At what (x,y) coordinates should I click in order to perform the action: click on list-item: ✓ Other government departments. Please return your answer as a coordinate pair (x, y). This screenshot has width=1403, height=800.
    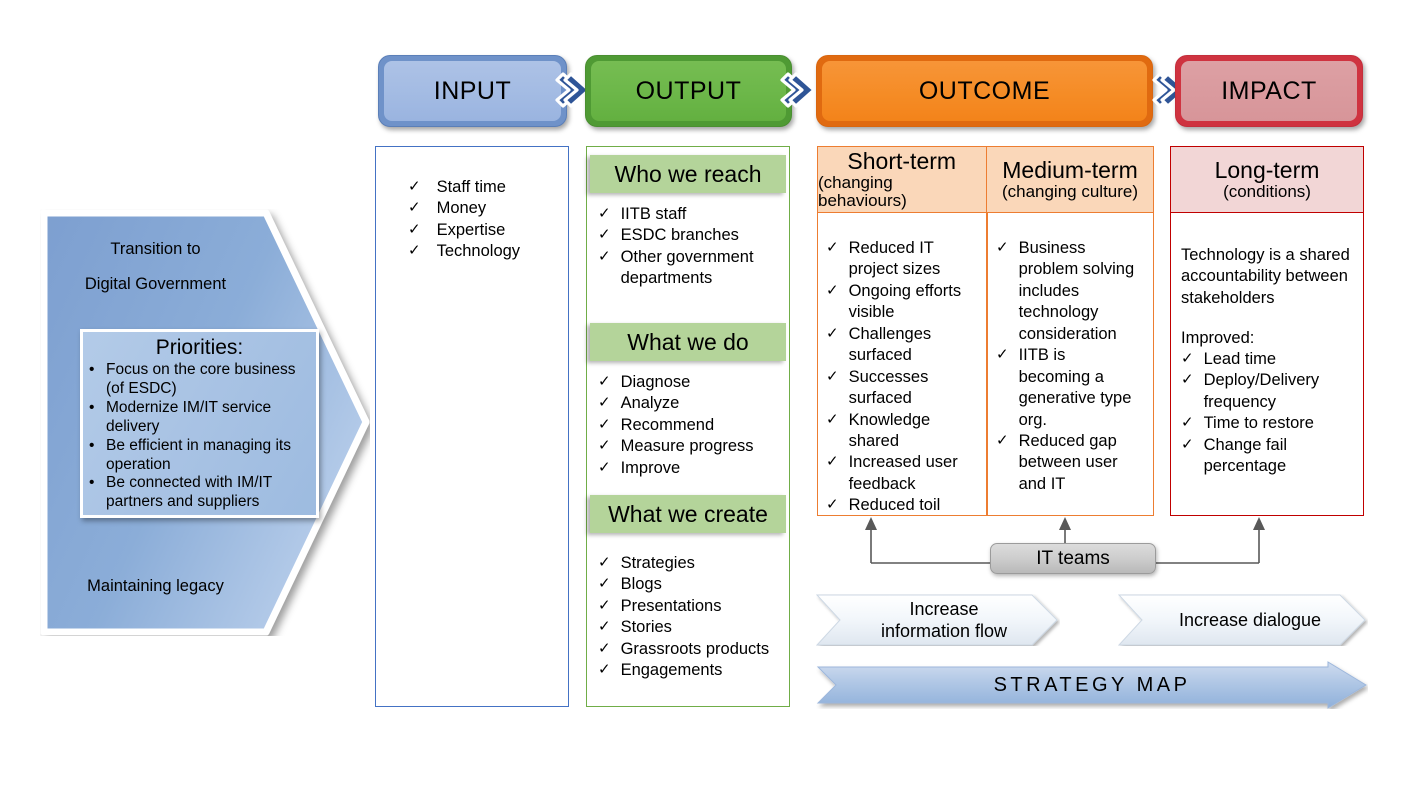
    Looking at the image, I should click on (676, 267).